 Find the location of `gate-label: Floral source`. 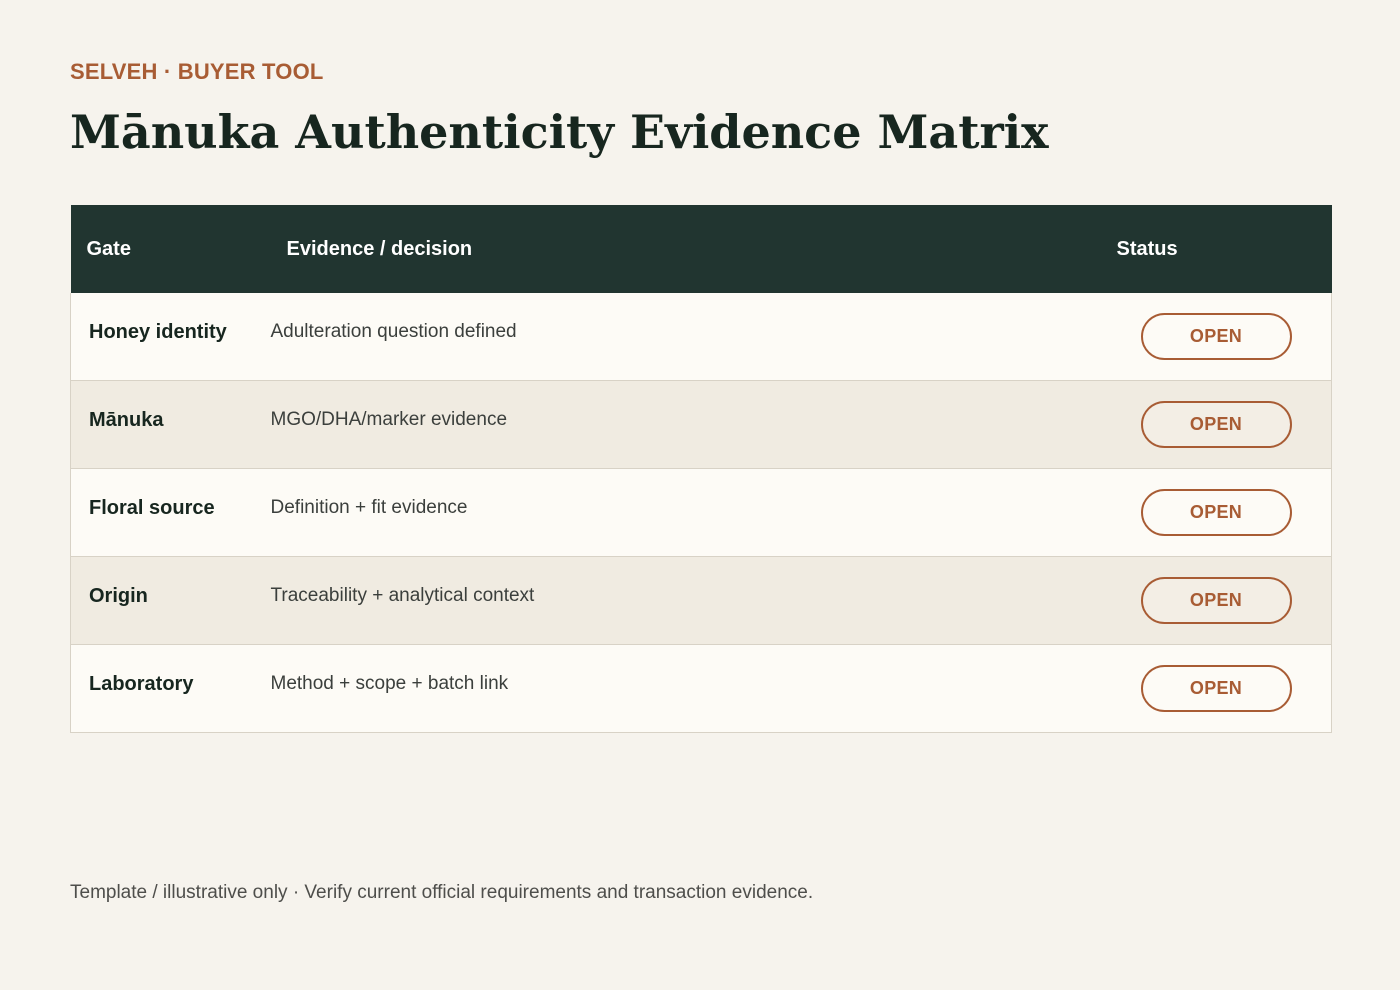

gate-label: Floral source is located at coordinates (152, 508).